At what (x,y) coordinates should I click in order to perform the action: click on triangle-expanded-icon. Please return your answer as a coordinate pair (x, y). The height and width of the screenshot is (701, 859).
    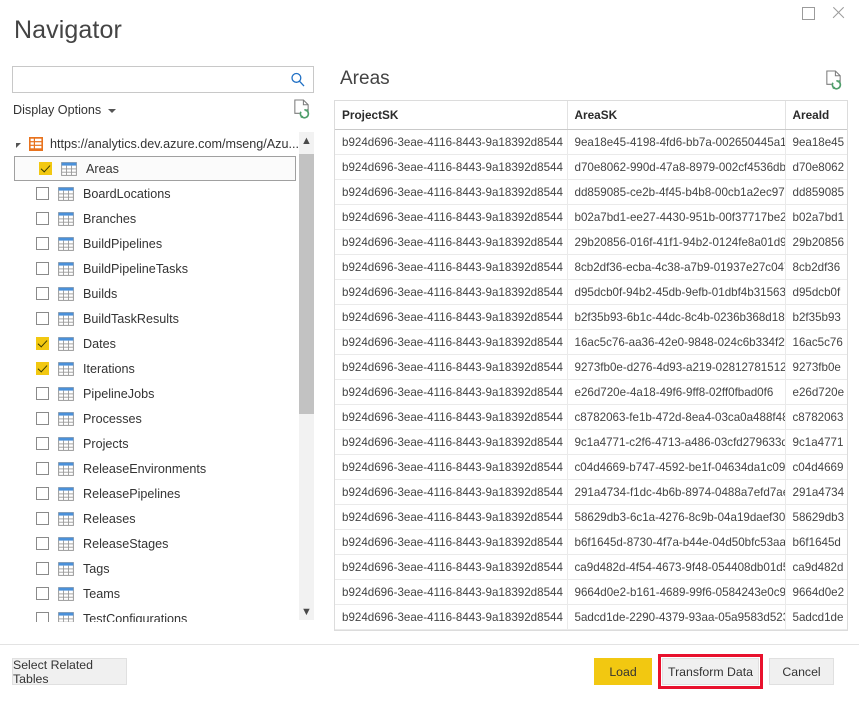
    Looking at the image, I should click on (18, 145).